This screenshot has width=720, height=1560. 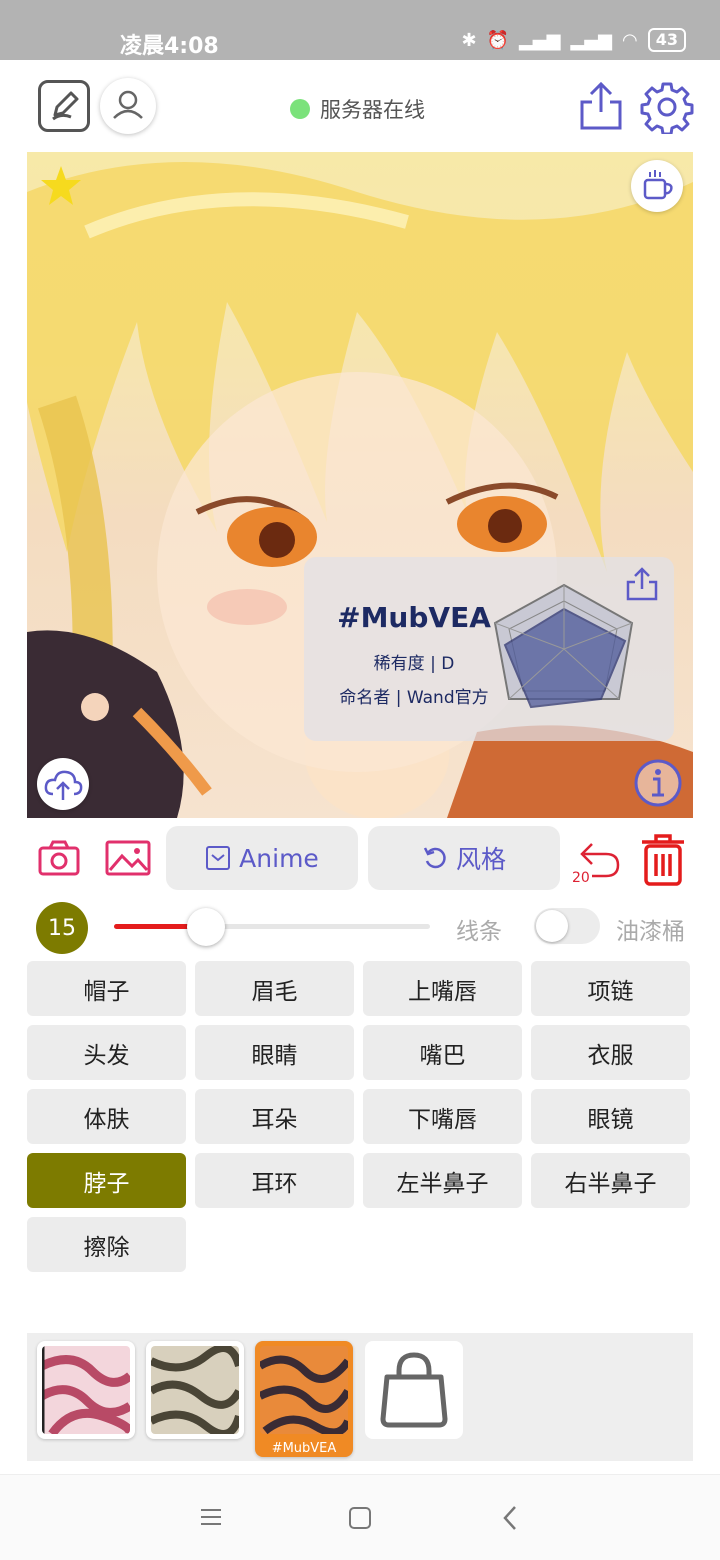 What do you see at coordinates (106, 1180) in the screenshot?
I see `part-button: 脖子` at bounding box center [106, 1180].